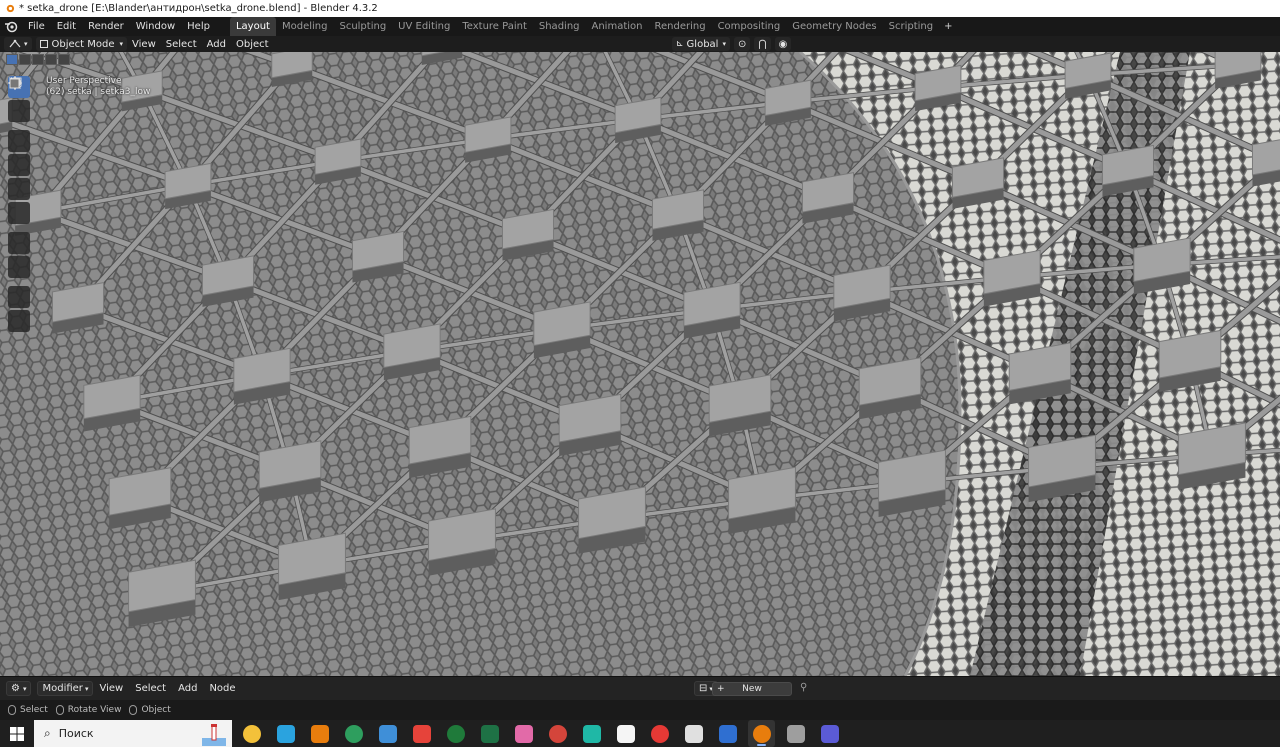 The width and height of the screenshot is (1280, 747). Describe the element at coordinates (742, 44) in the screenshot. I see `pivot-point-button: ⊙` at that location.